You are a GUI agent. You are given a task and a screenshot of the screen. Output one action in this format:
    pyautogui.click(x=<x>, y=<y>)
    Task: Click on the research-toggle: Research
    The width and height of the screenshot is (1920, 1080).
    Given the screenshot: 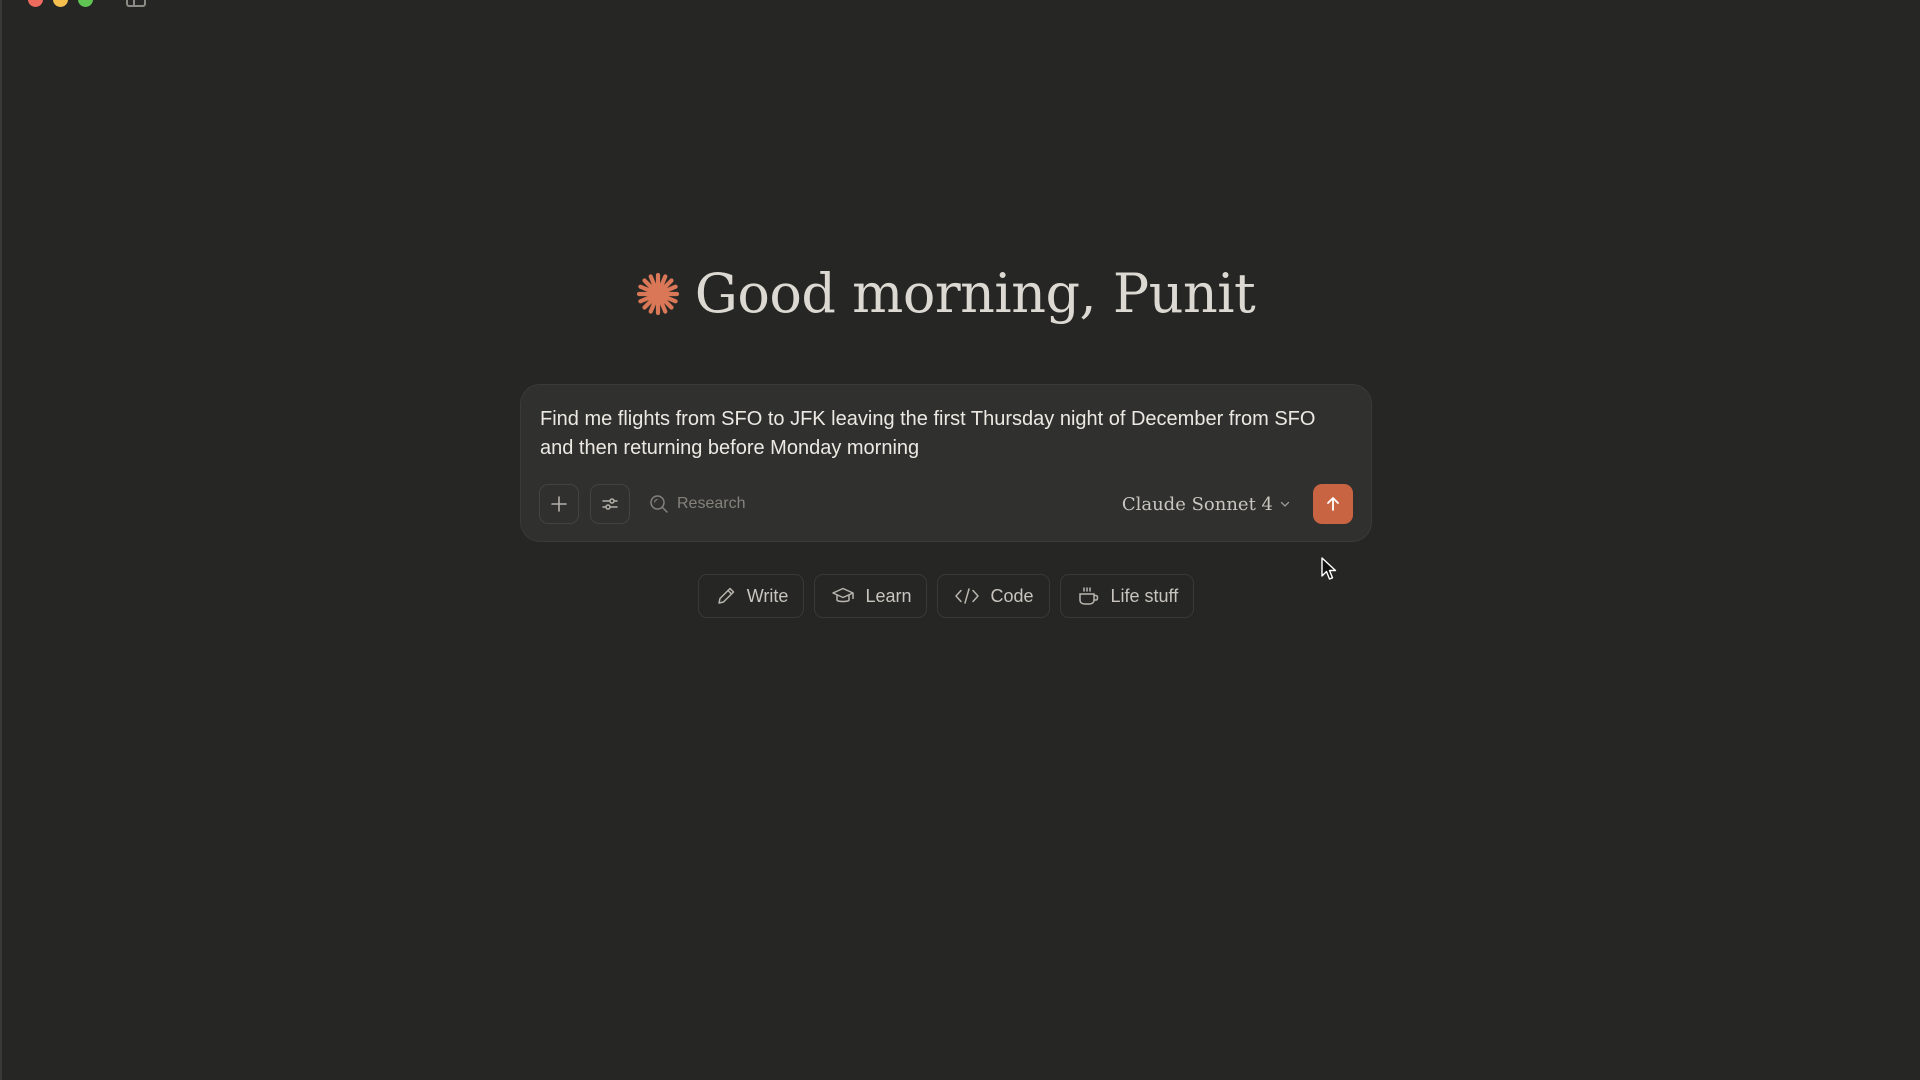 What is the action you would take?
    pyautogui.click(x=697, y=504)
    